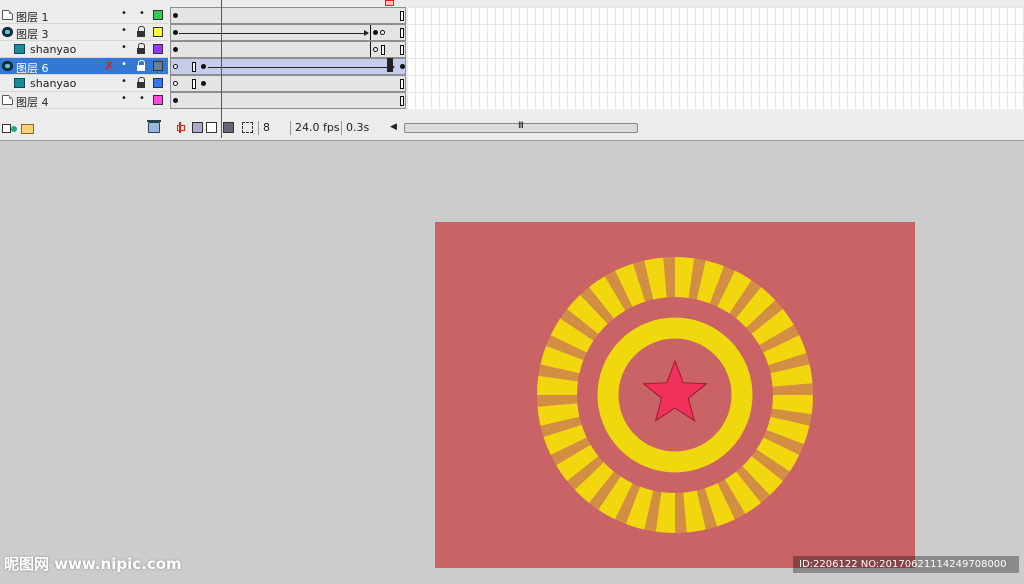 Image resolution: width=1024 pixels, height=584 pixels. I want to click on watermark-id: ID:2206122 NO:20170621114249708000, so click(906, 564).